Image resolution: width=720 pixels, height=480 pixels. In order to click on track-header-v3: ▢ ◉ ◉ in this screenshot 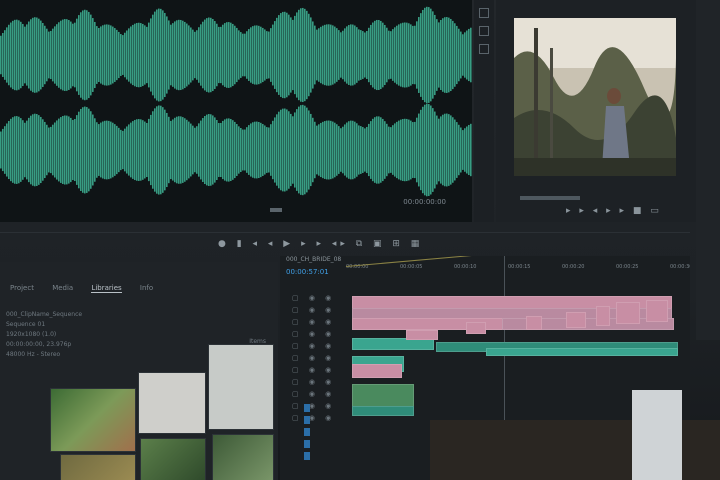, I will do `click(313, 300)`.